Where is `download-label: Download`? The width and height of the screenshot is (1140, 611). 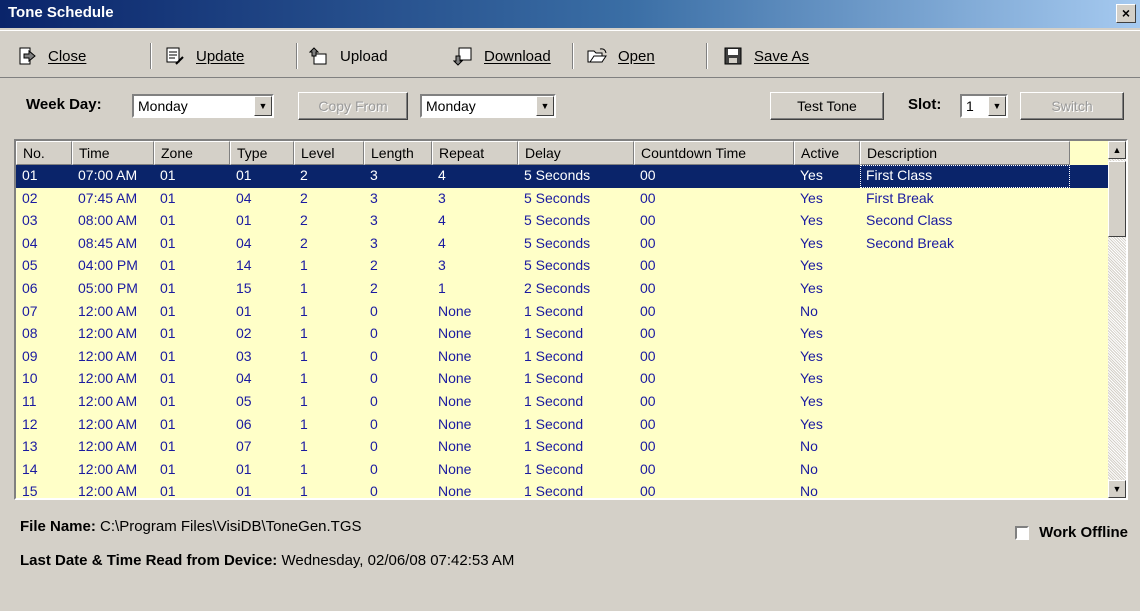 download-label: Download is located at coordinates (517, 56).